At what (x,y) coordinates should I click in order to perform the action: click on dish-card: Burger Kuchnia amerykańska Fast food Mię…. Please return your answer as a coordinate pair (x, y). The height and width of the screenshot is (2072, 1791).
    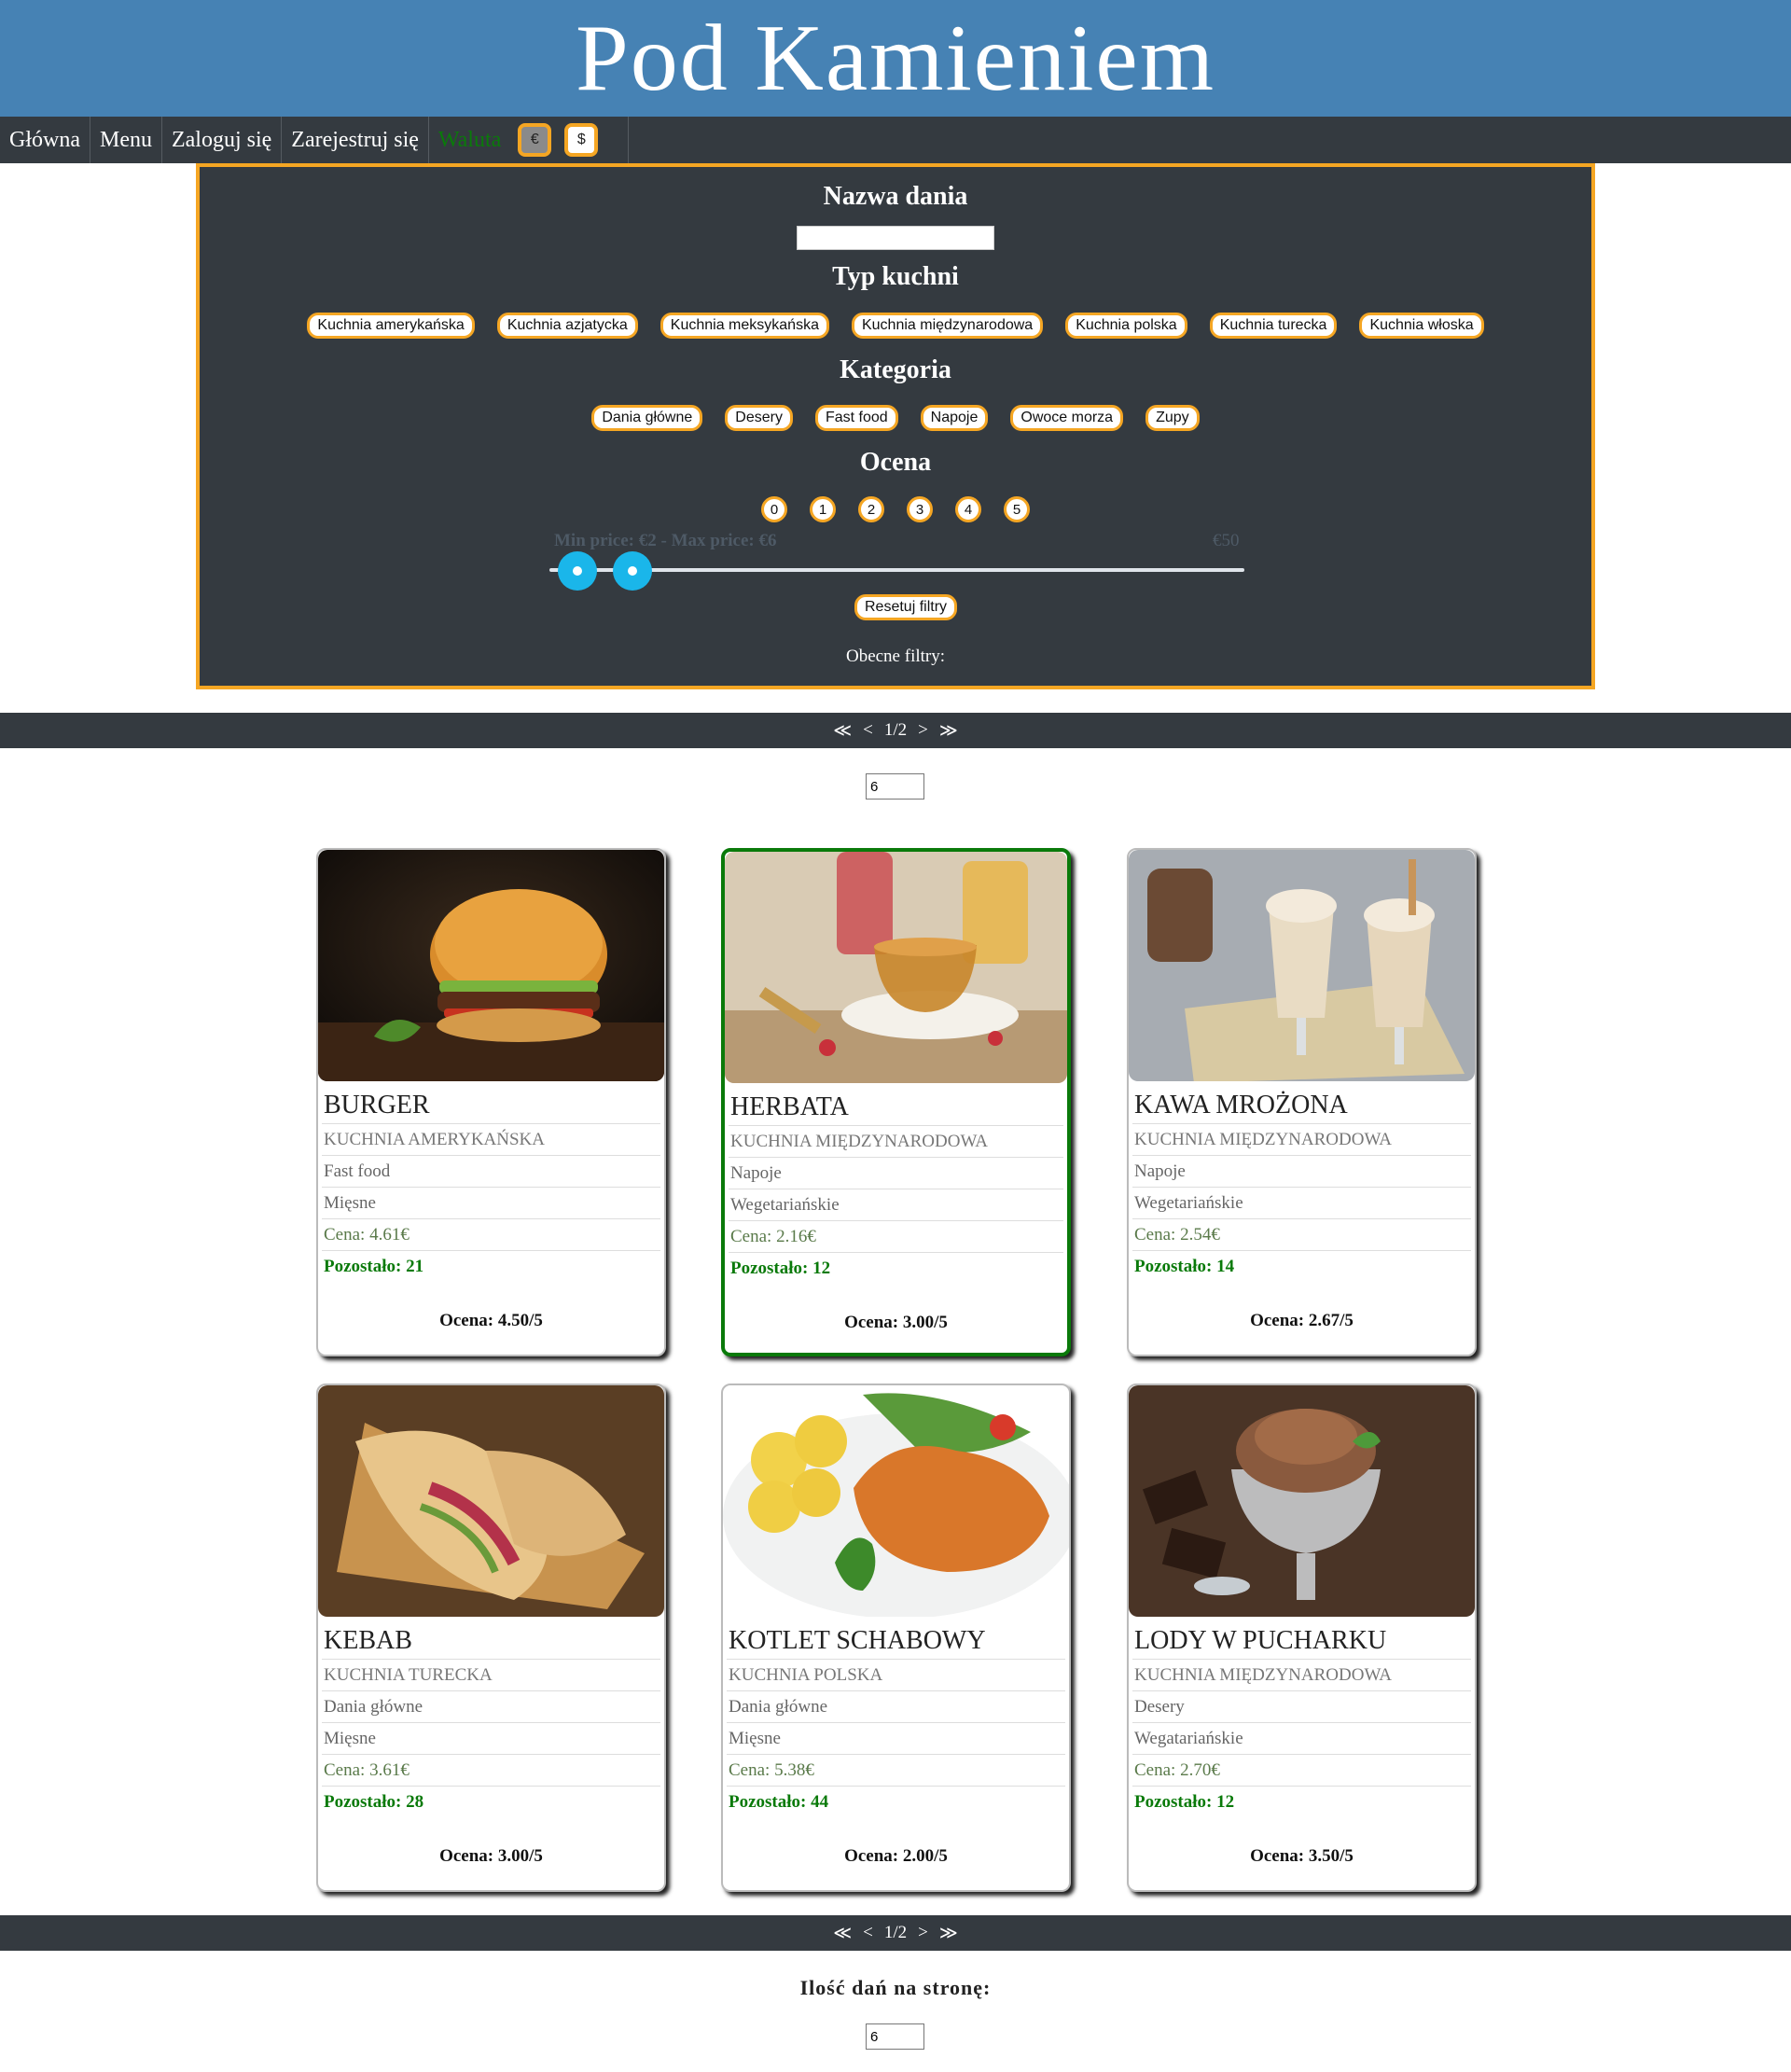
    Looking at the image, I should click on (491, 1102).